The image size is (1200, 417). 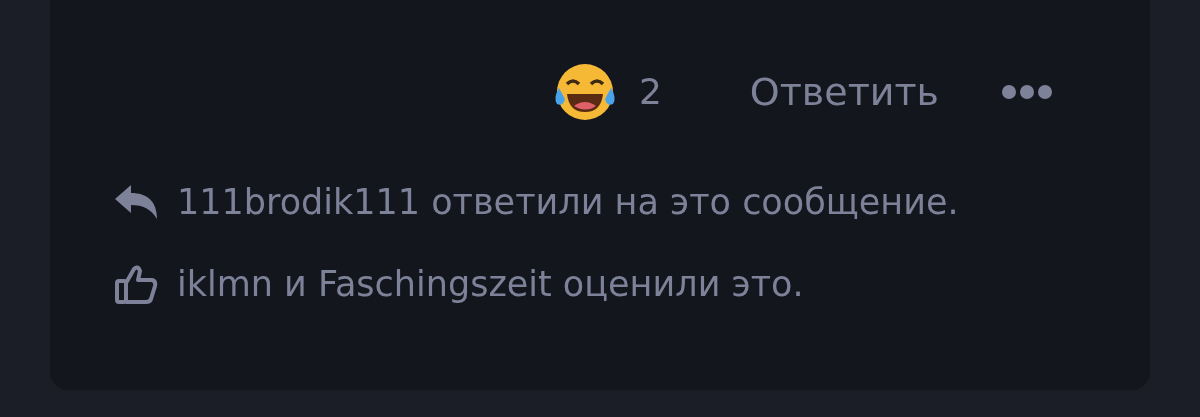 I want to click on notice-text: 111brodik111 ответили на это сообщение., so click(x=568, y=202).